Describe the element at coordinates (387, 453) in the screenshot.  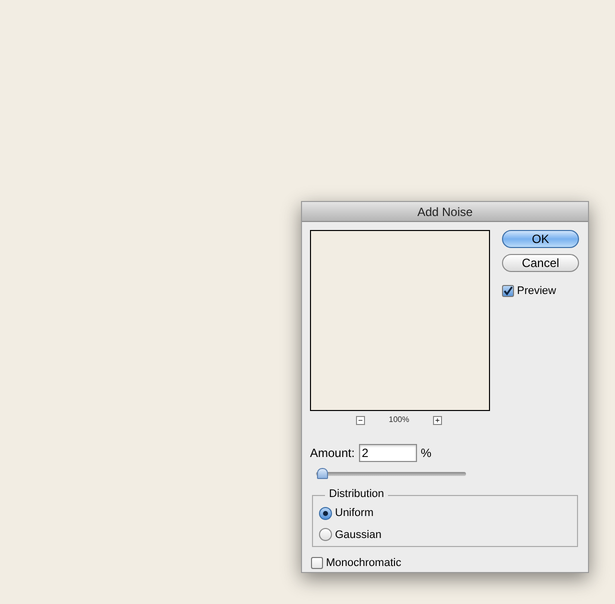
I see `amount-field: 2` at that location.